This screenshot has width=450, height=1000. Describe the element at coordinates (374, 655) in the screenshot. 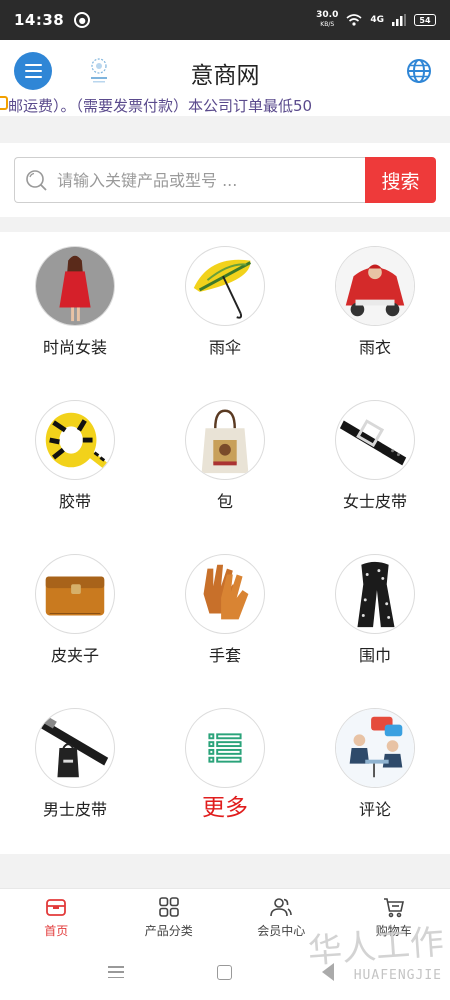

I see `category-label: 围巾` at that location.